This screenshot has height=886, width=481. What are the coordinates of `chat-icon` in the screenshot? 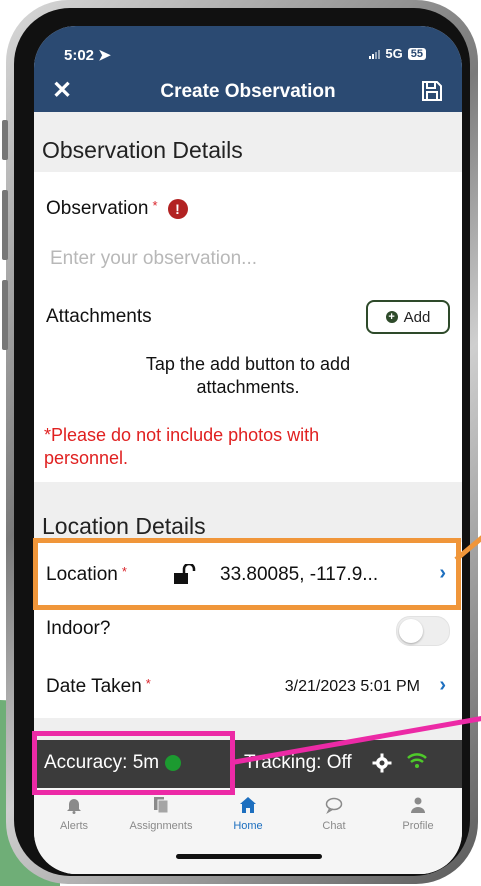 It's located at (334, 805).